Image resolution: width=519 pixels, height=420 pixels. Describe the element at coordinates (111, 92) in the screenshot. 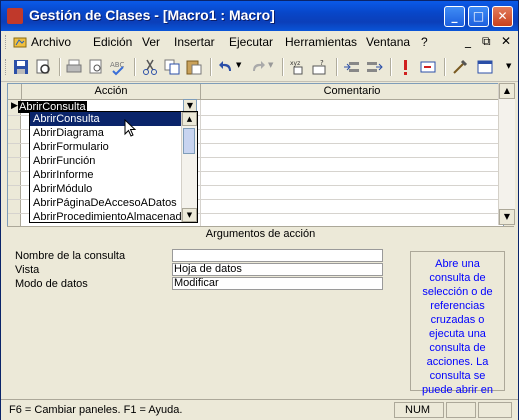

I see `action-column-header: Acción` at that location.